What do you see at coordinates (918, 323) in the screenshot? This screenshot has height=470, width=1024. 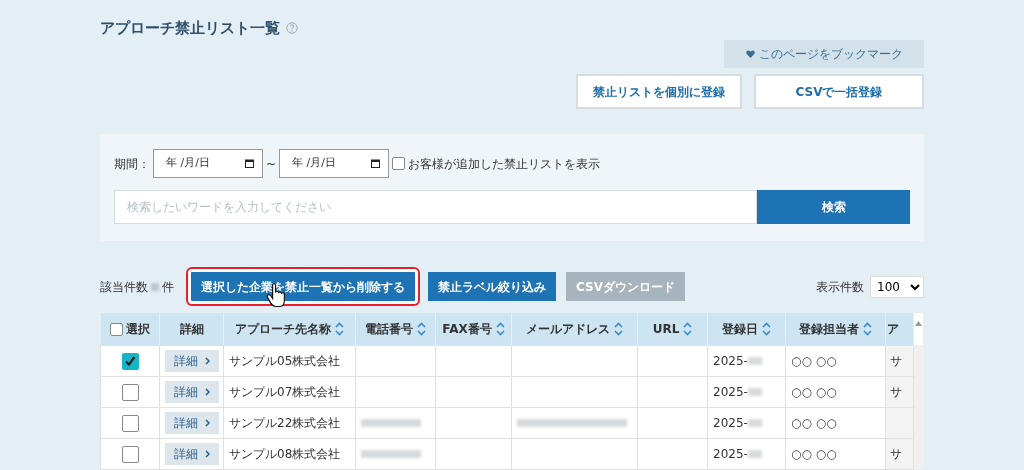 I see `scroll-up-icon` at bounding box center [918, 323].